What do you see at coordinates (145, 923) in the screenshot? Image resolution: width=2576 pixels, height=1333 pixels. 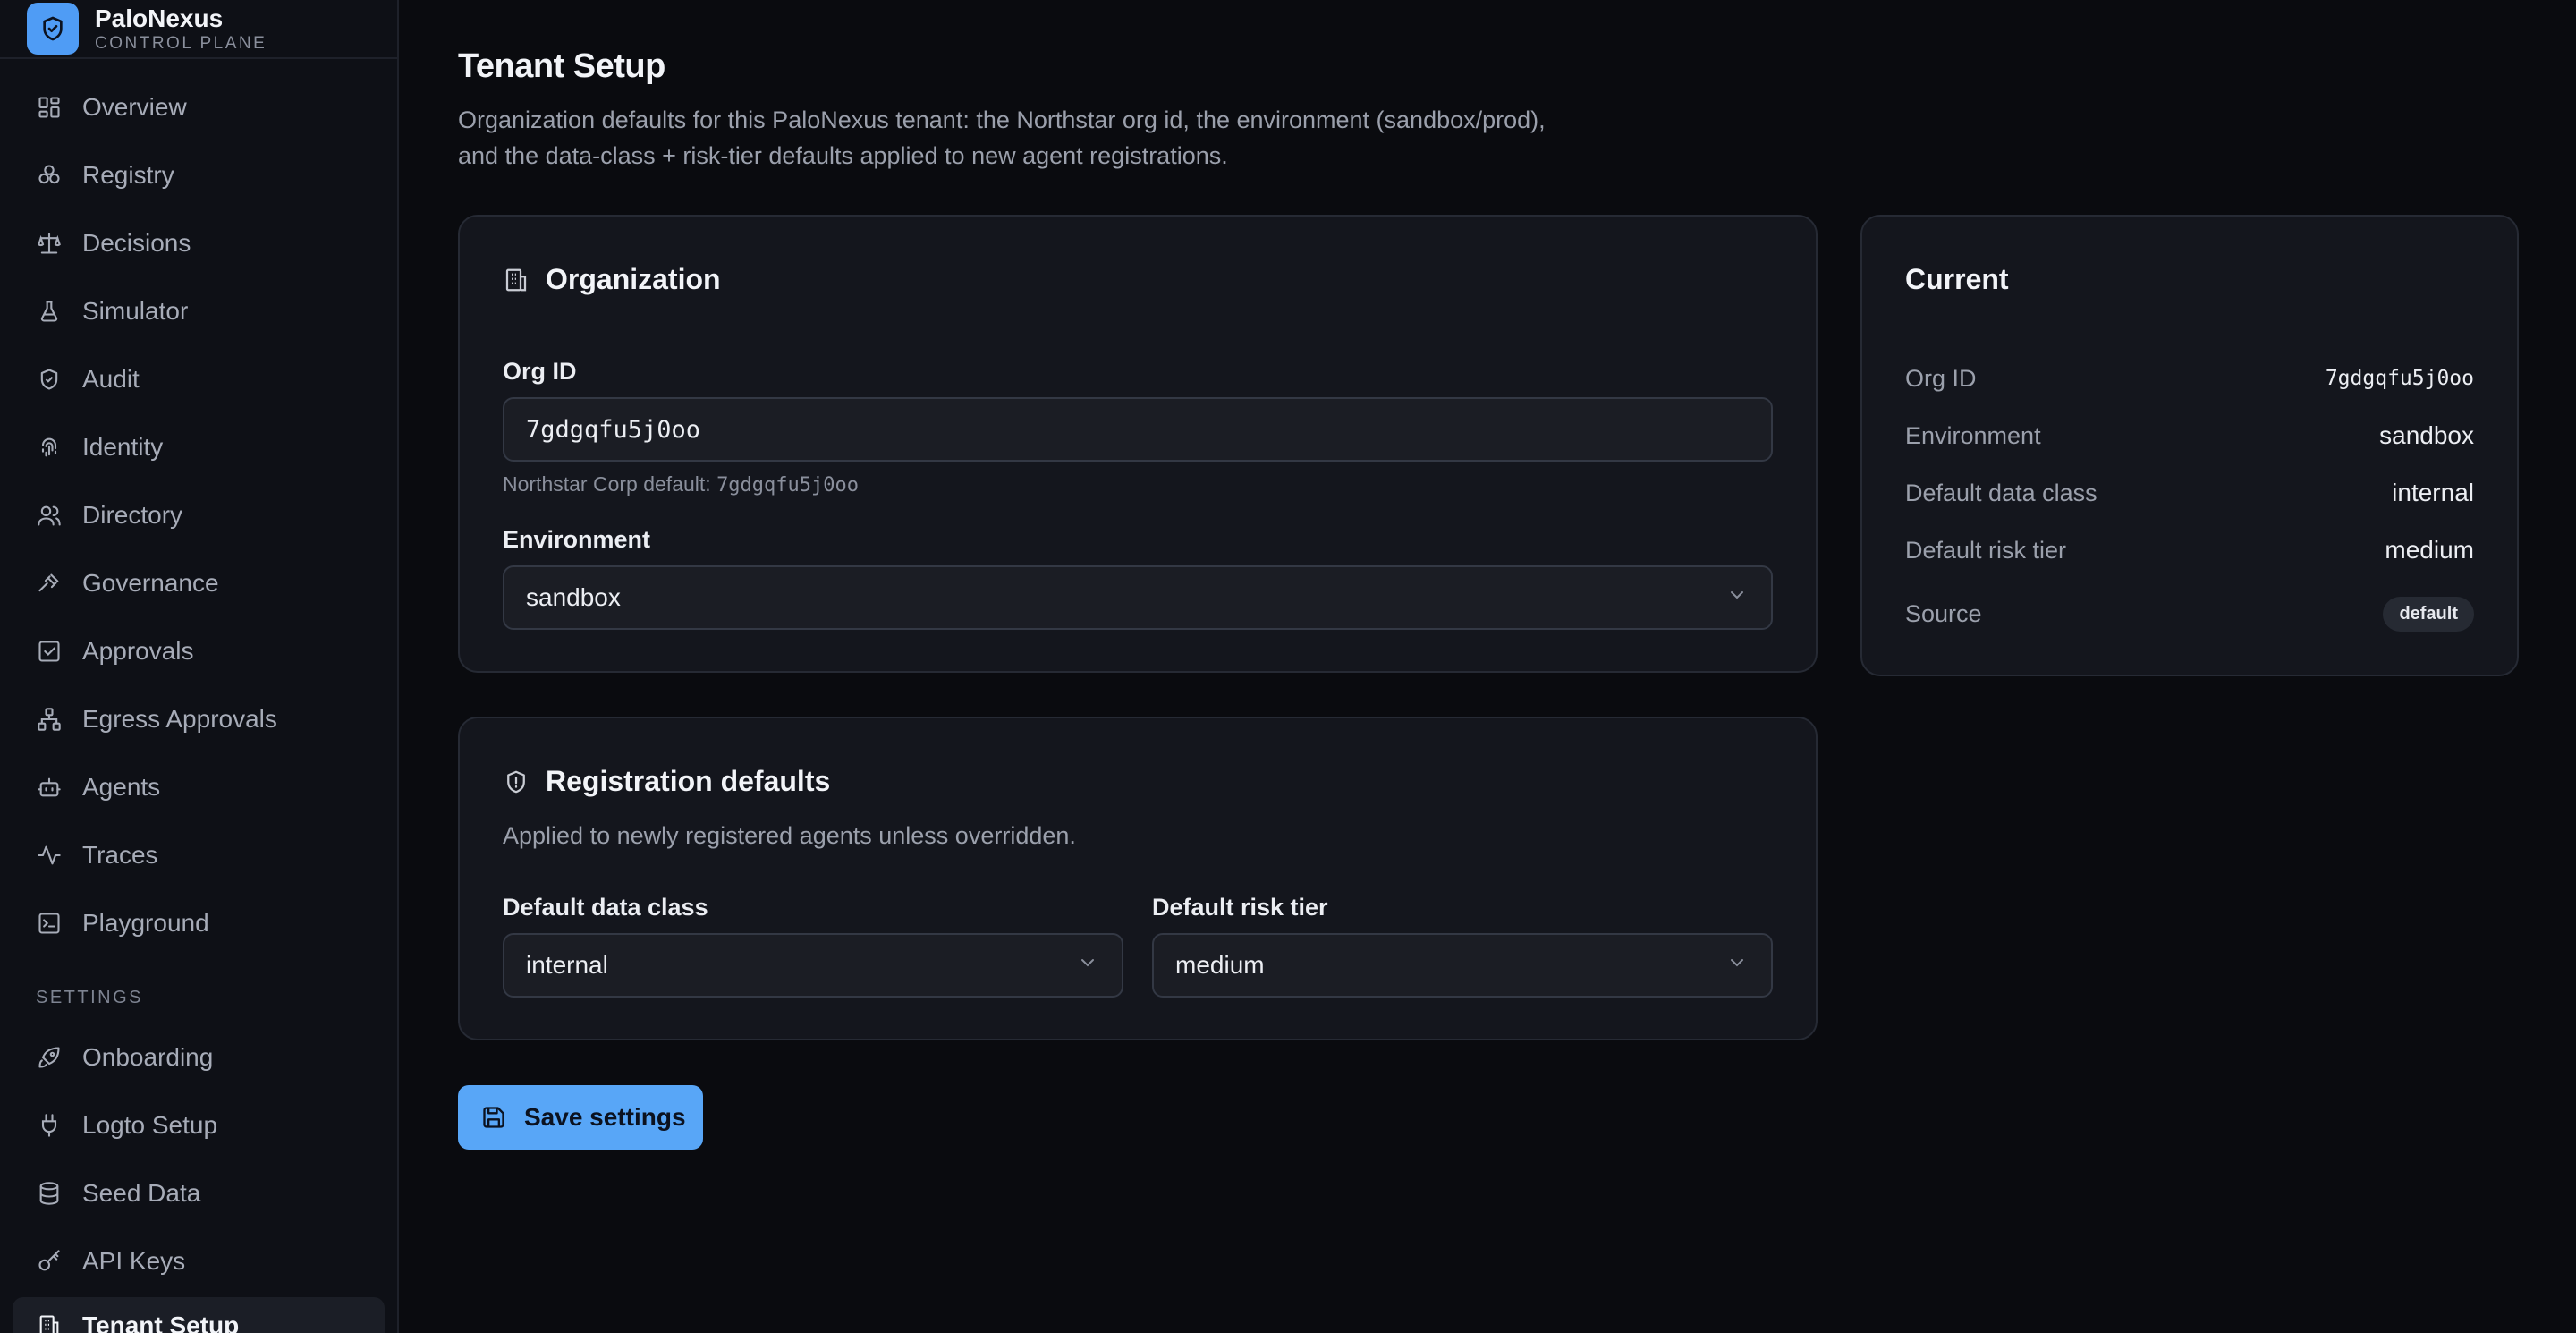 I see `sidebar-item-label: Playground` at bounding box center [145, 923].